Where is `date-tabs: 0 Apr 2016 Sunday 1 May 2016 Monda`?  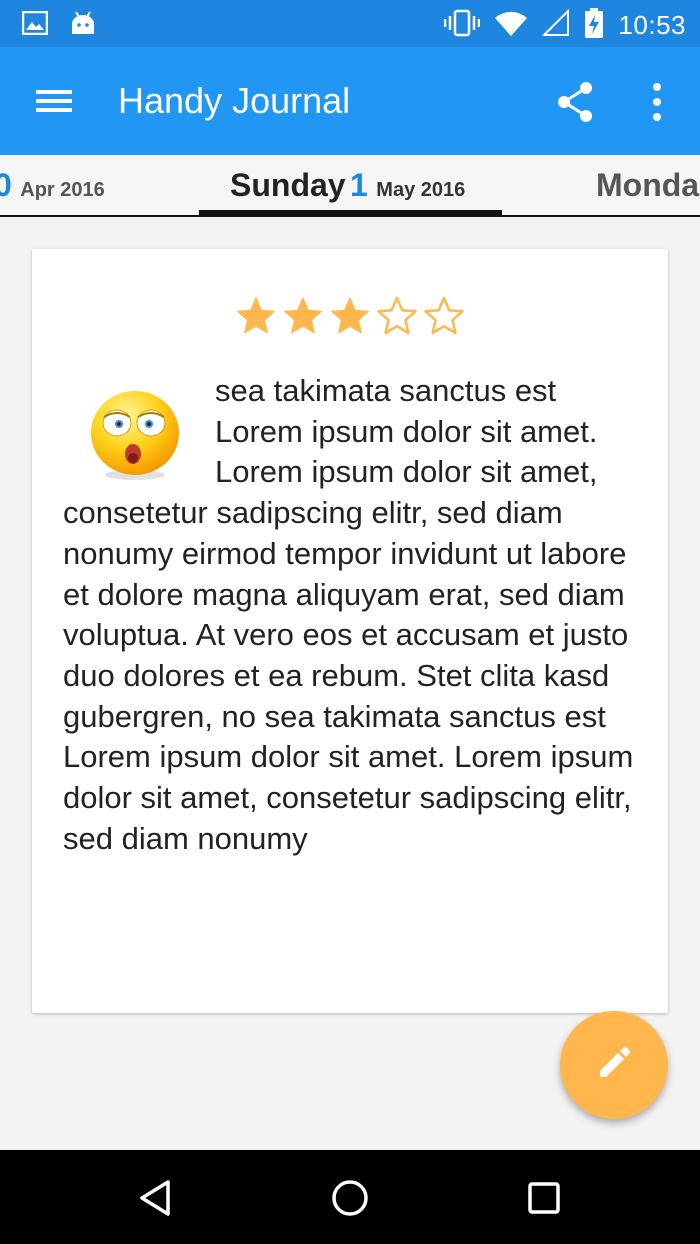 date-tabs: 0 Apr 2016 Sunday 1 May 2016 Monda is located at coordinates (350, 186).